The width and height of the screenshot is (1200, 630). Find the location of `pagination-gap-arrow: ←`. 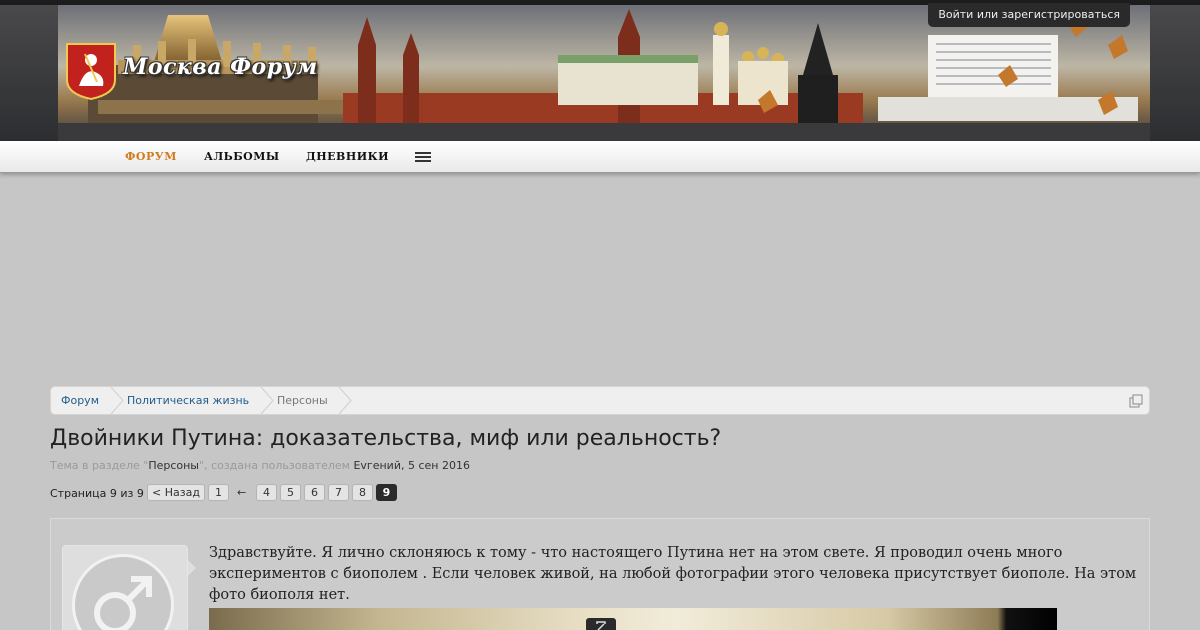

pagination-gap-arrow: ← is located at coordinates (241, 492).